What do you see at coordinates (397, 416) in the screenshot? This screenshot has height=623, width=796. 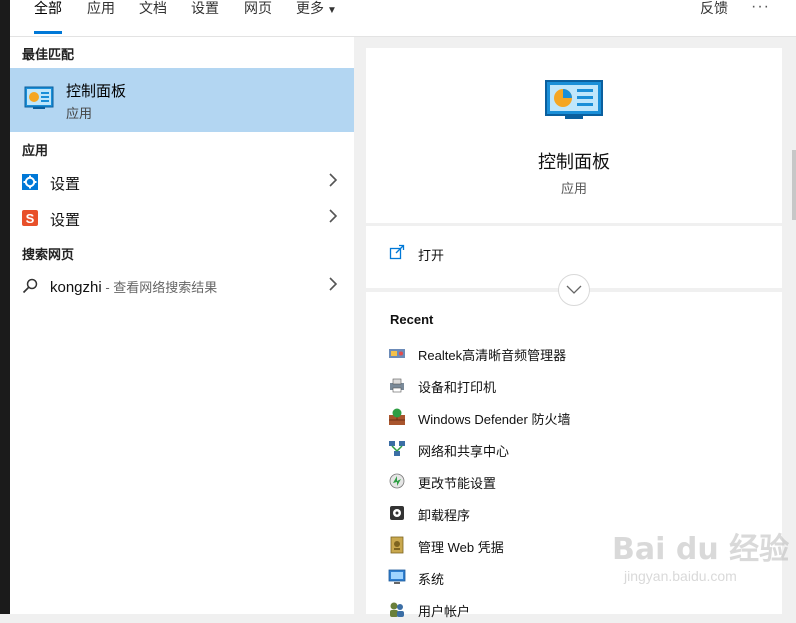 I see `firewall-icon` at bounding box center [397, 416].